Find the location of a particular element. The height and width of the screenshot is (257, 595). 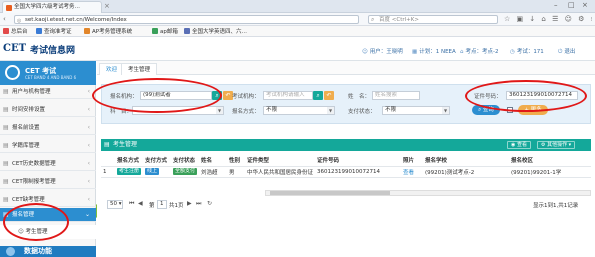

bookmark-item: 查询准考证 is located at coordinates (54, 32).